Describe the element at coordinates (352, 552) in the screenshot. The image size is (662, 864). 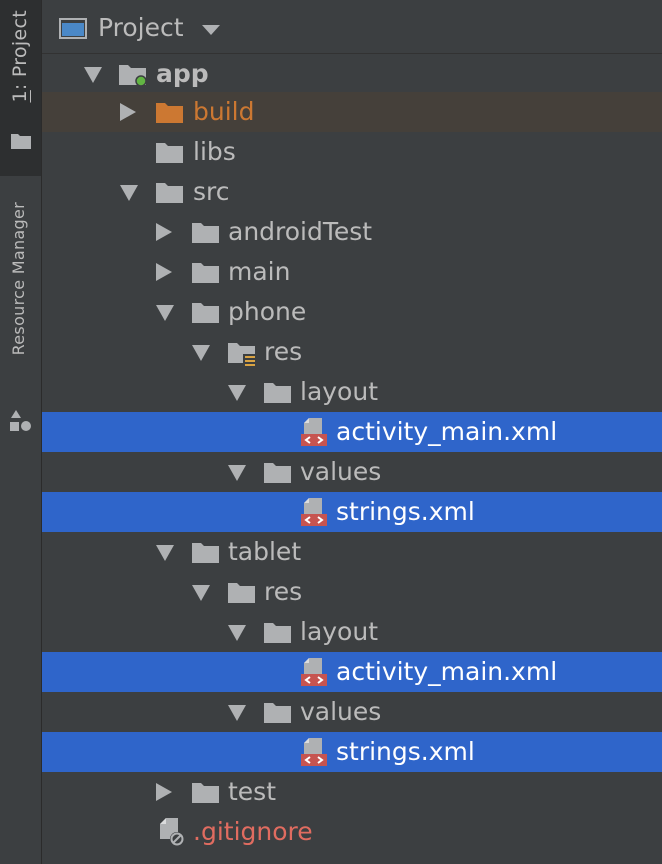
I see `tree-row-tablet: tablet` at that location.